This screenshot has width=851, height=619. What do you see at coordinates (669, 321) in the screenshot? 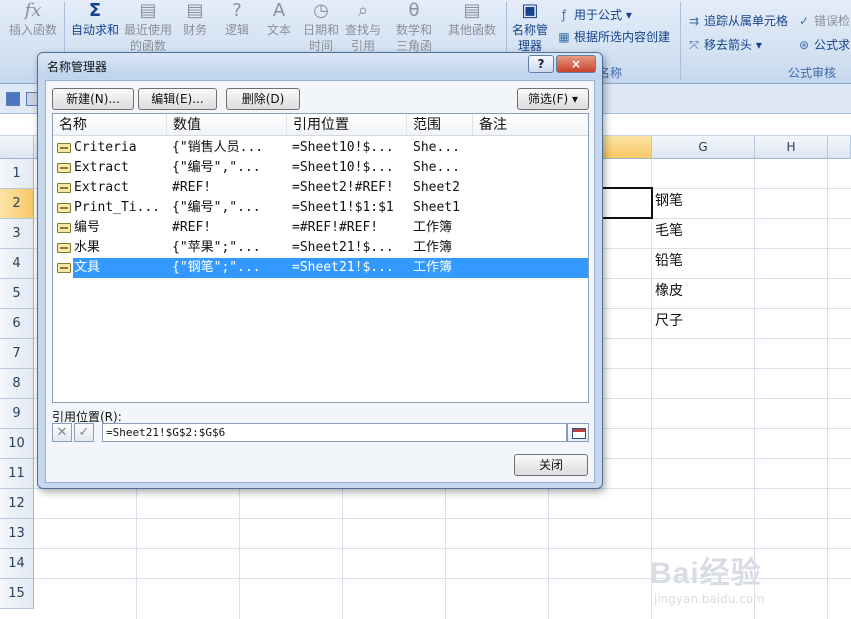
I see `cell-g6: 尺子` at bounding box center [669, 321].